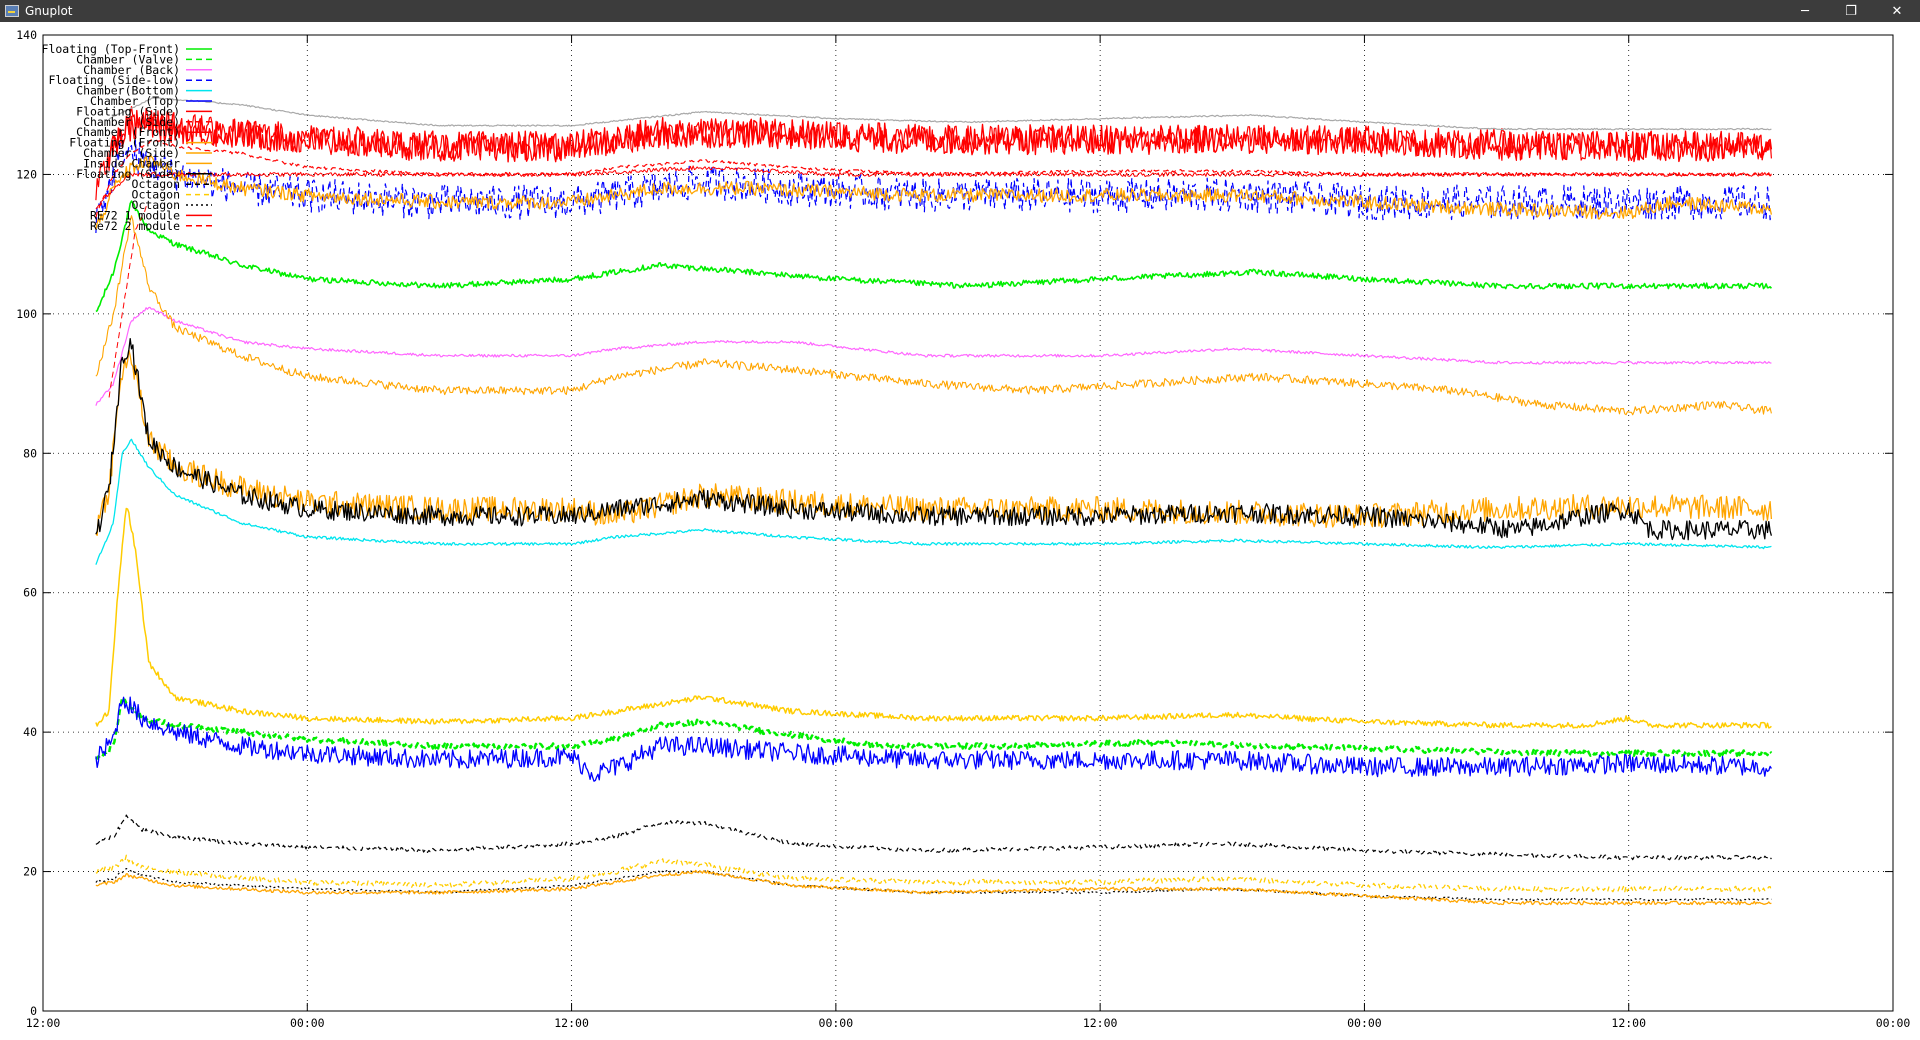 The width and height of the screenshot is (1920, 1040). I want to click on y-tick-label: 100, so click(26, 314).